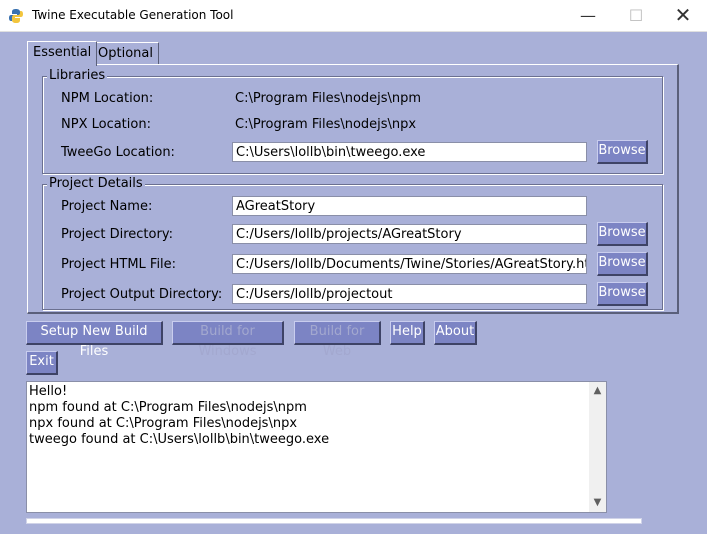 Image resolution: width=707 pixels, height=534 pixels. I want to click on libraries-legend: Libraries, so click(77, 75).